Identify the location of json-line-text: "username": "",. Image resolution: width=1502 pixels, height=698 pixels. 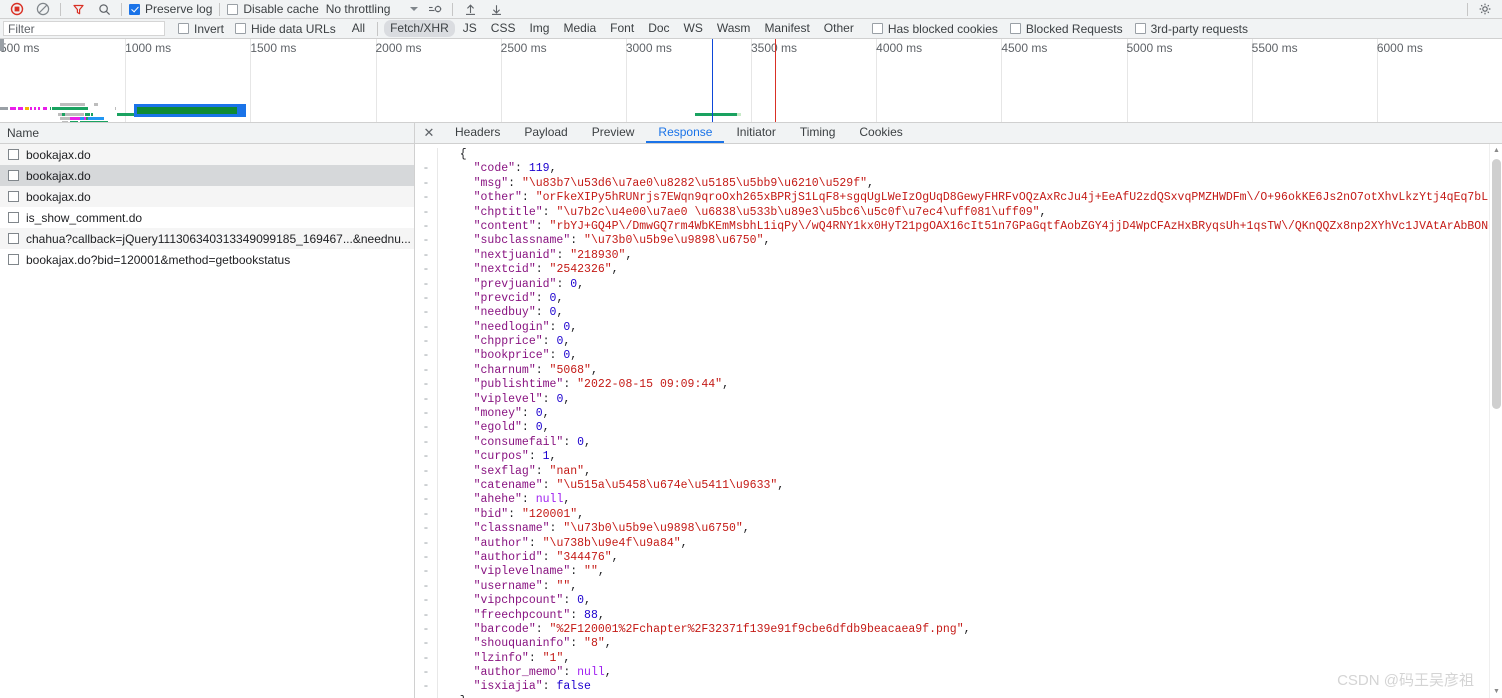
(525, 586).